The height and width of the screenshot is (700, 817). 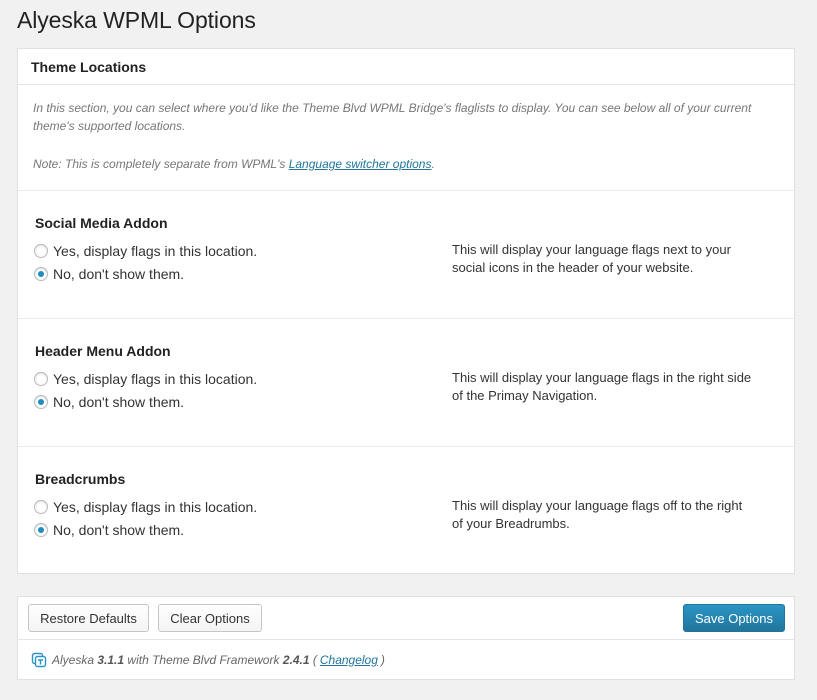 I want to click on credit-with: with Theme Blvd Framework, so click(x=203, y=660).